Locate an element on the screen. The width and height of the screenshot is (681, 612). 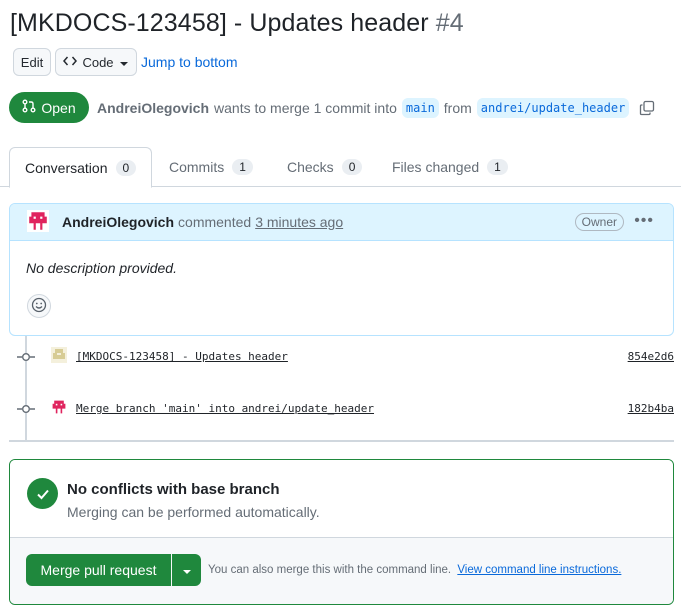
jump-to-bottom-link: Jump to bottom is located at coordinates (189, 62).